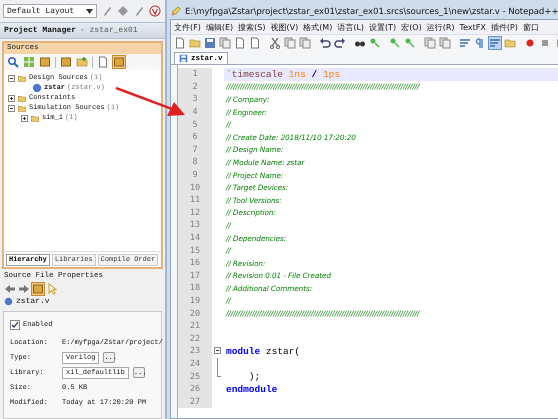 This screenshot has height=419, width=558. Describe the element at coordinates (530, 27) in the screenshot. I see `menu-item: 窗口` at that location.